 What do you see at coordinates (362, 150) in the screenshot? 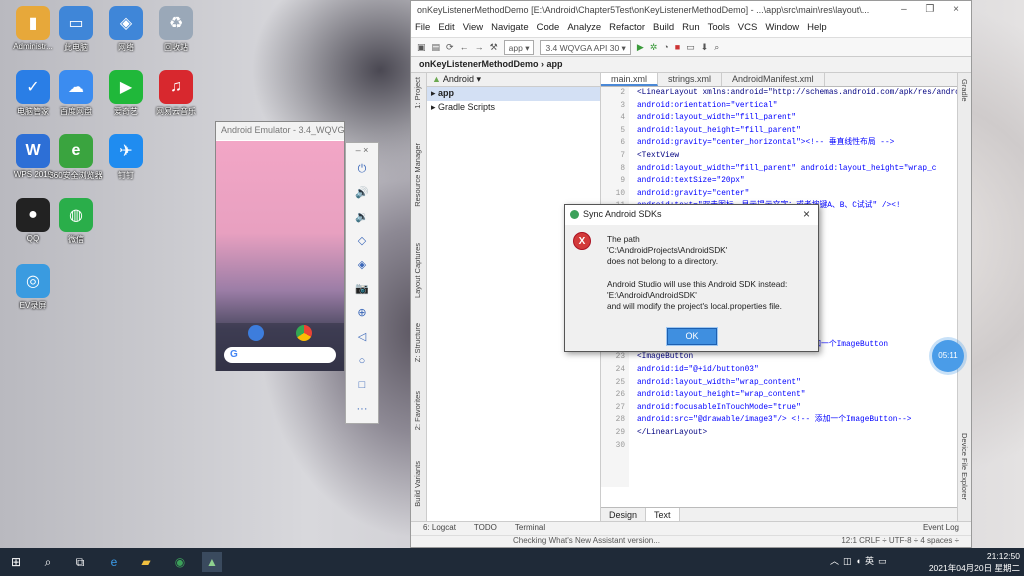
I see `emulator-bar-window-controls: – ×` at bounding box center [362, 150].